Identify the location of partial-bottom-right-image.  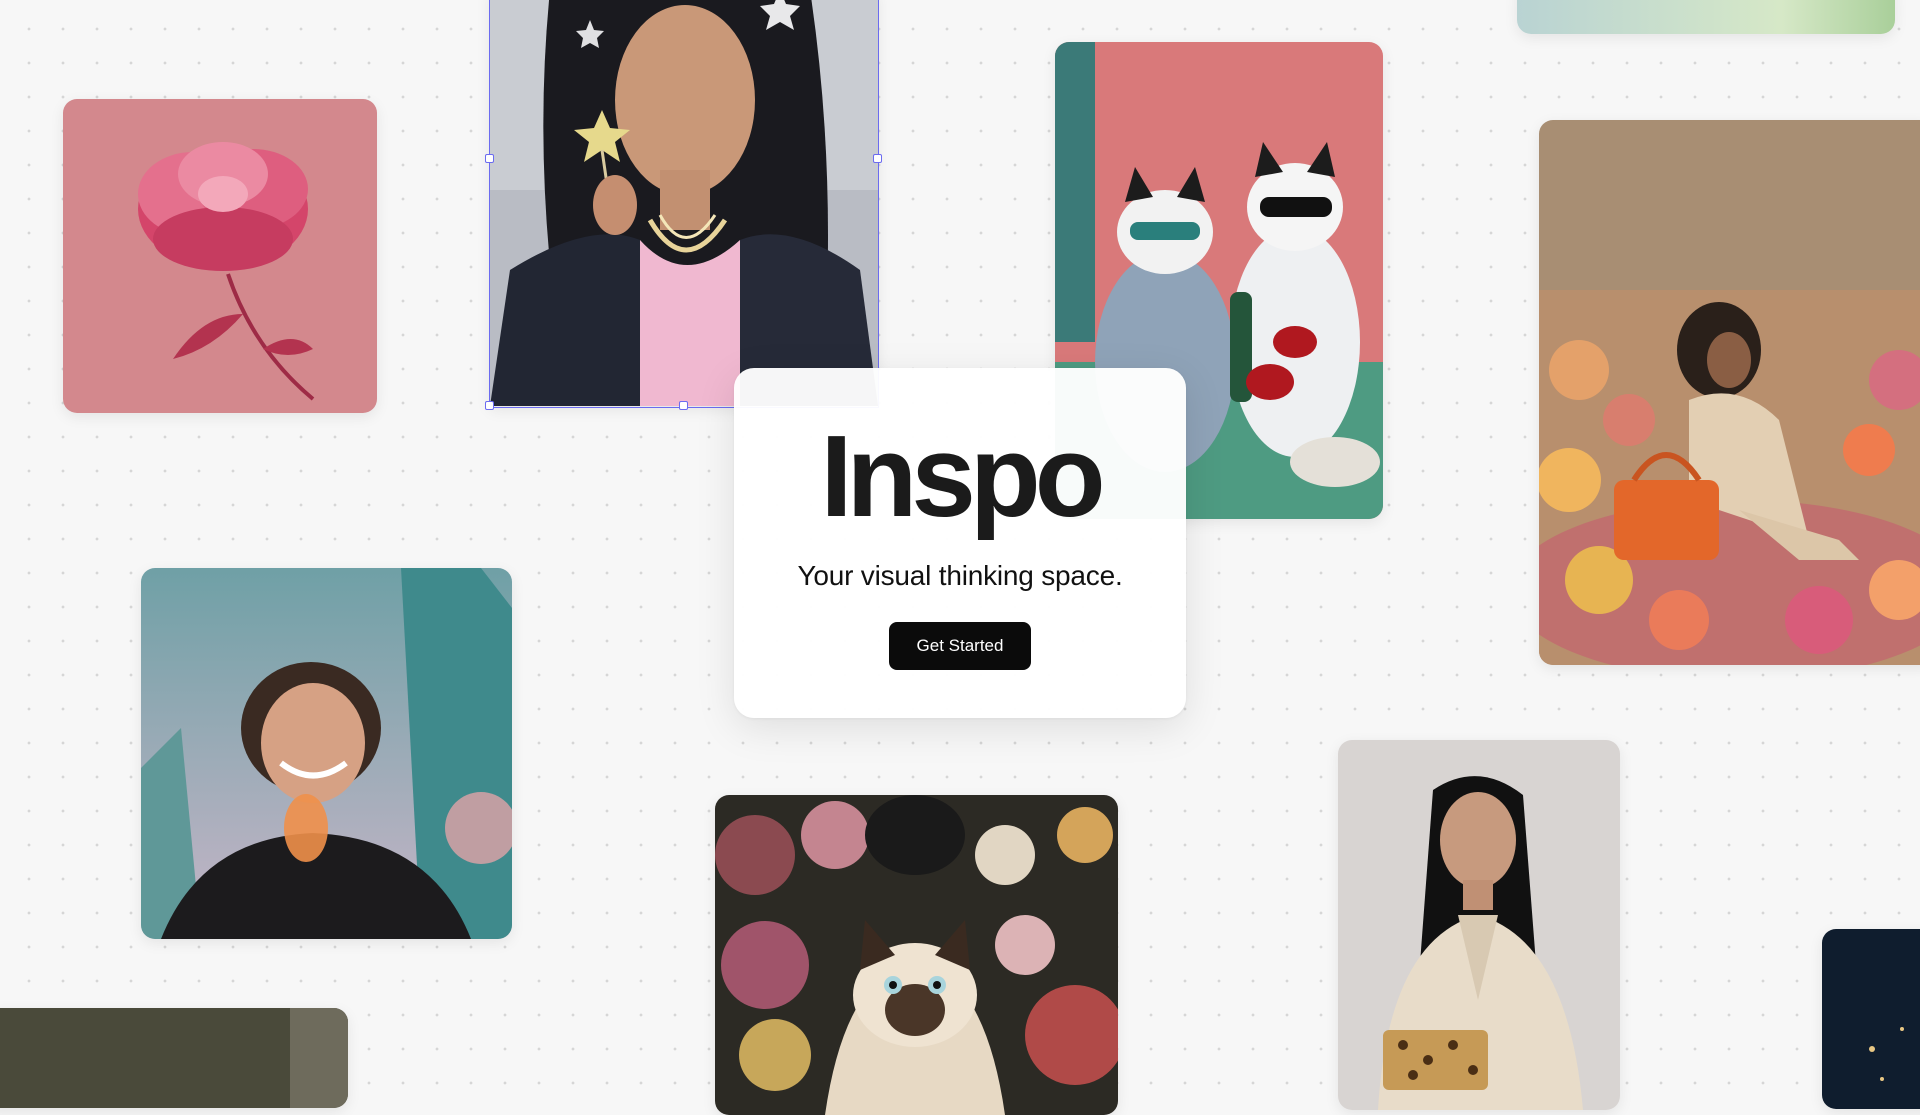
(1871, 1019).